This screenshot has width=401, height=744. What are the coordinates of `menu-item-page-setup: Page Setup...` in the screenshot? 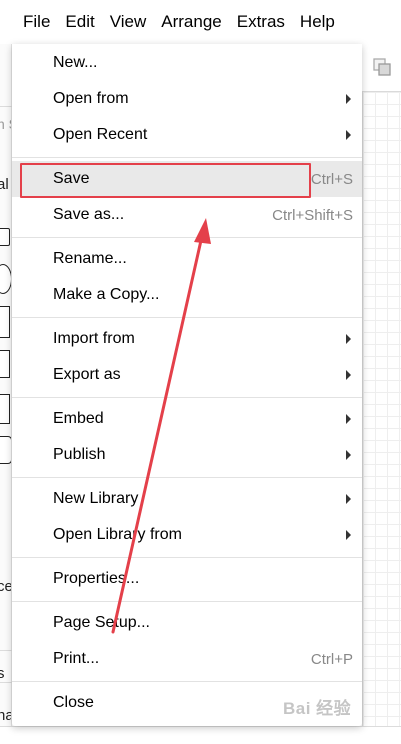 It's located at (187, 623).